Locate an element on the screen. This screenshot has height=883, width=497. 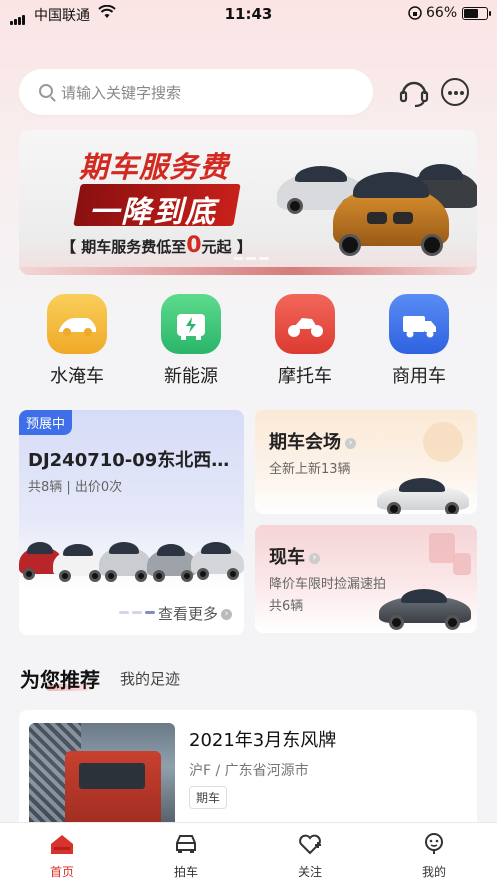
banner-subtext: 【 期车服务费低至0元起 】 is located at coordinates (156, 245).